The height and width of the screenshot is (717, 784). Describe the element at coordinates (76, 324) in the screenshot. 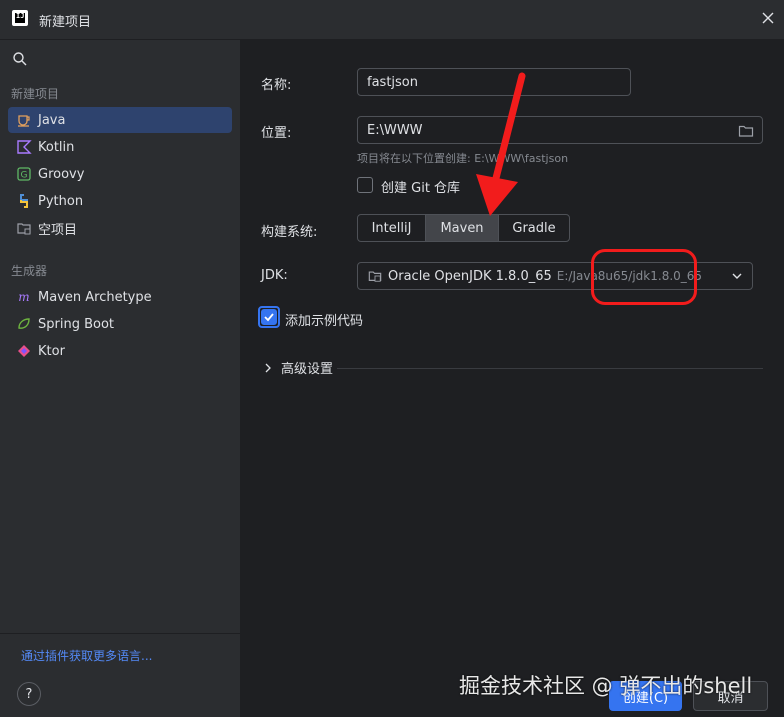

I see `sidebar-item-label: Spring Boot` at that location.